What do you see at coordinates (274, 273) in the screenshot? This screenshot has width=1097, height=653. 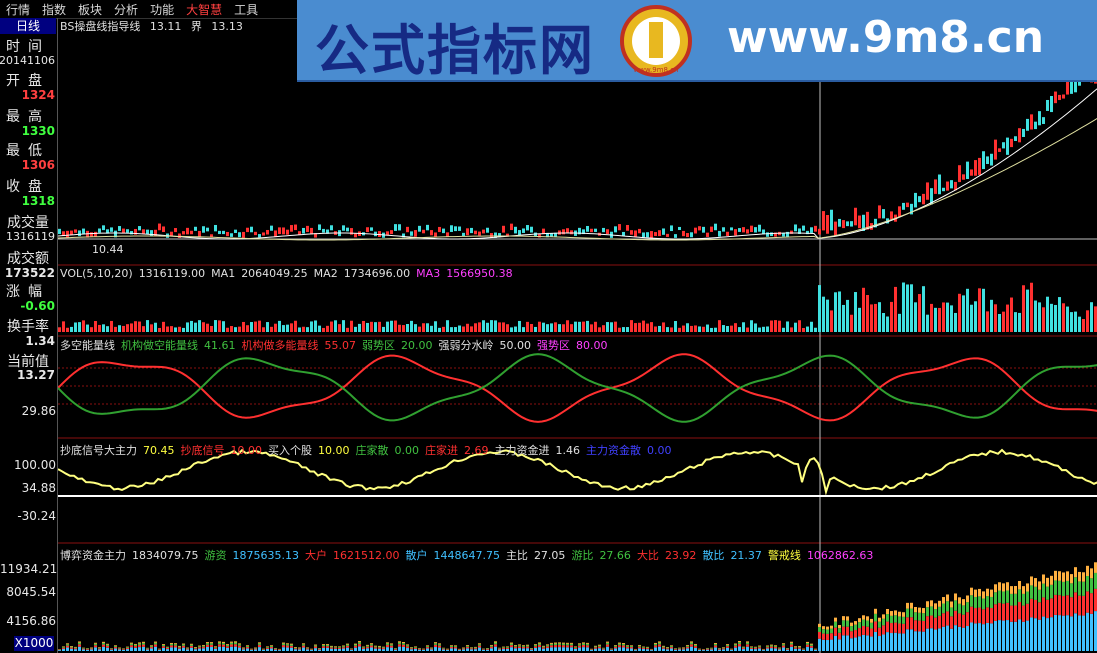 I see `volume-item-3: 2064049.25` at bounding box center [274, 273].